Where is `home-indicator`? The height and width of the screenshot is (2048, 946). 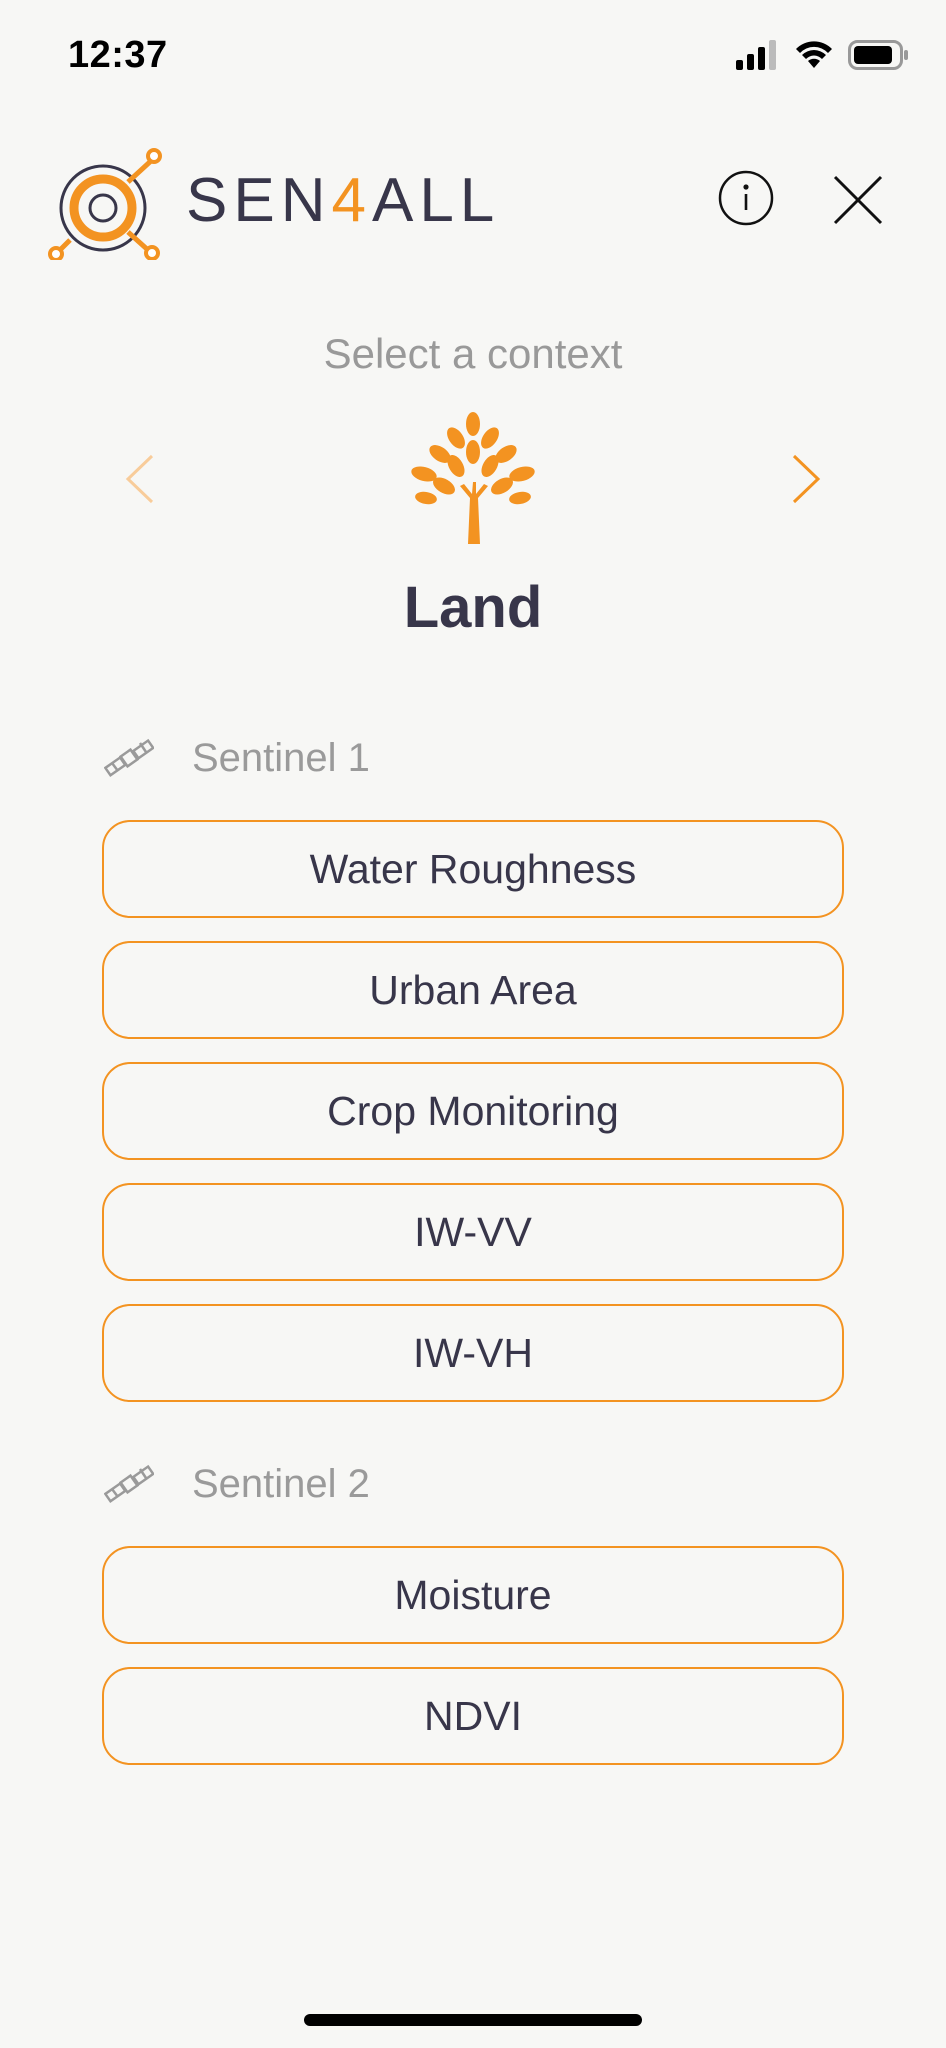 home-indicator is located at coordinates (473, 2020).